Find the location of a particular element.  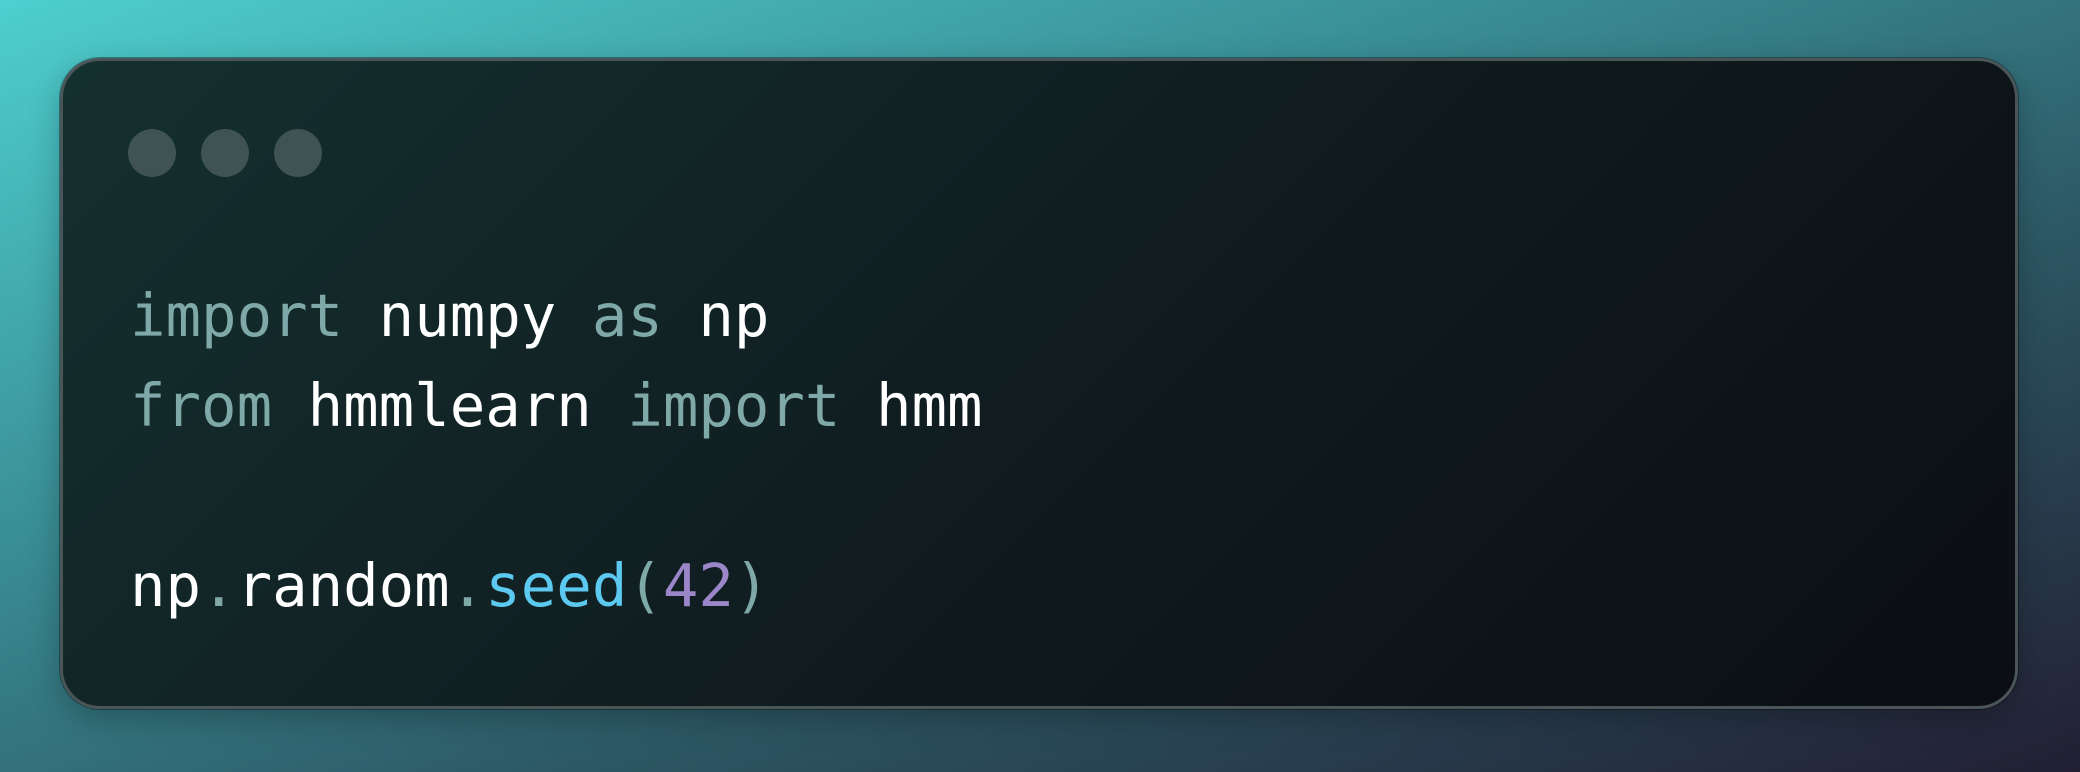

module-name: hmmlearn is located at coordinates (449, 405).